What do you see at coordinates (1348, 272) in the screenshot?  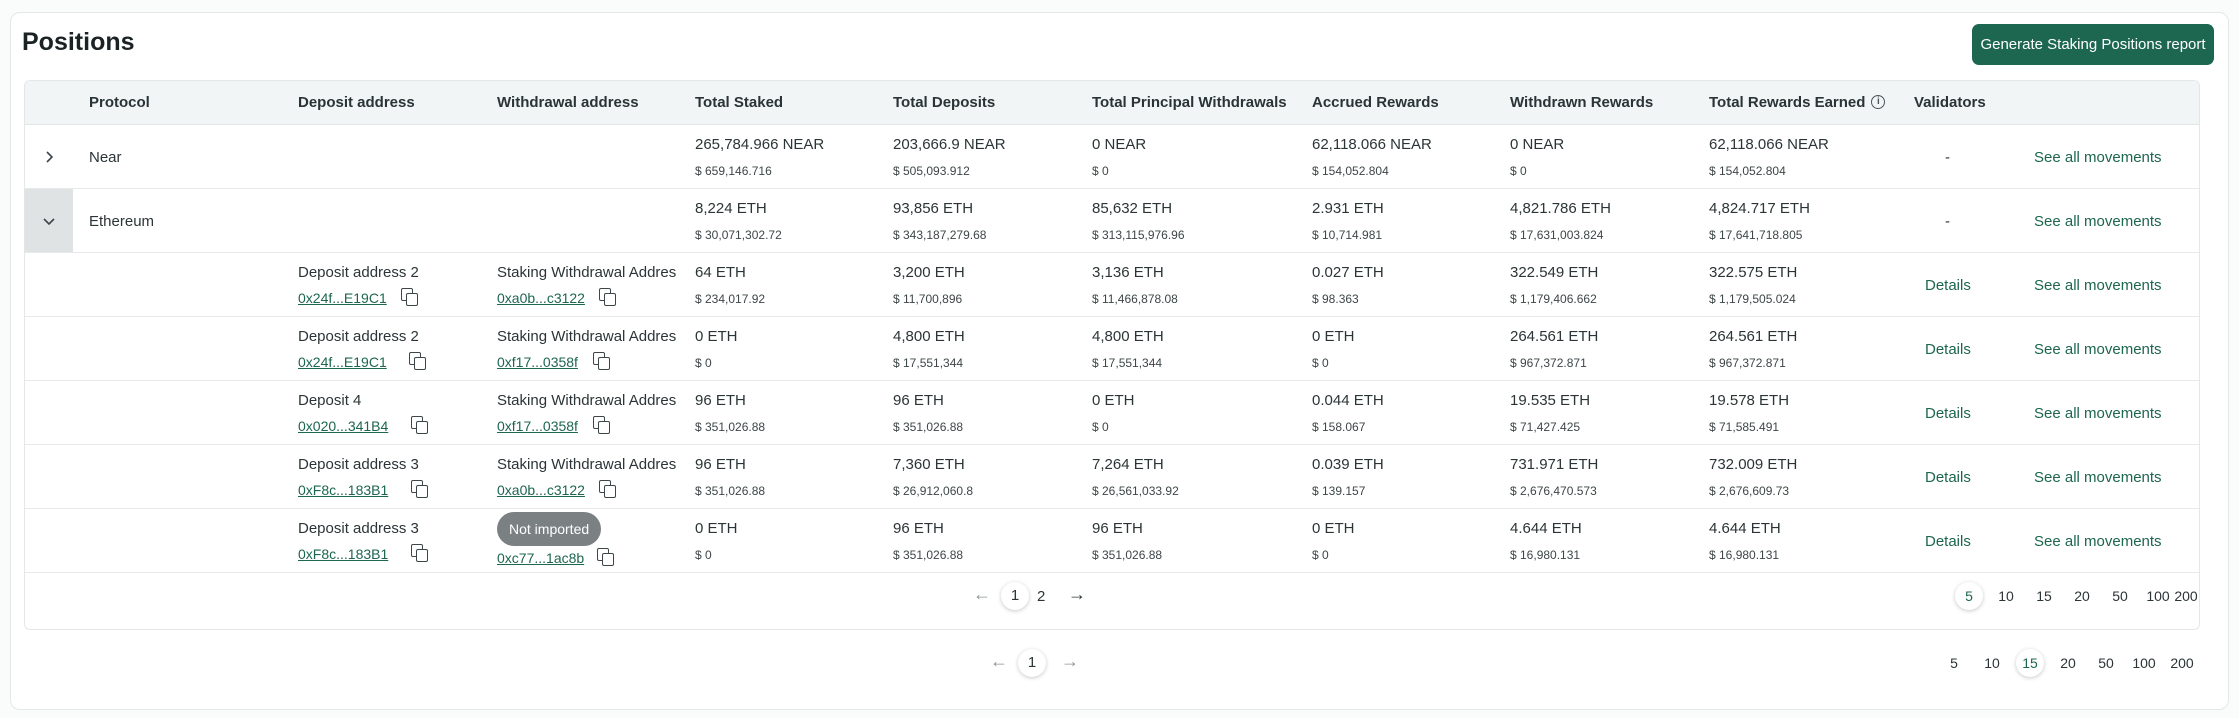 I see `accrued-rewards: 0.027 ETH` at bounding box center [1348, 272].